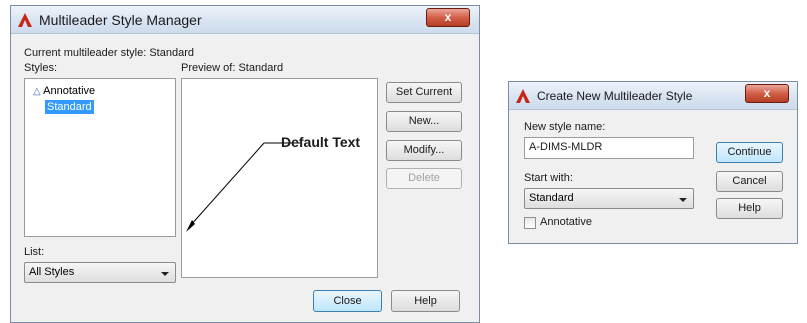  What do you see at coordinates (41, 68) in the screenshot?
I see `styles-label: Styles:` at bounding box center [41, 68].